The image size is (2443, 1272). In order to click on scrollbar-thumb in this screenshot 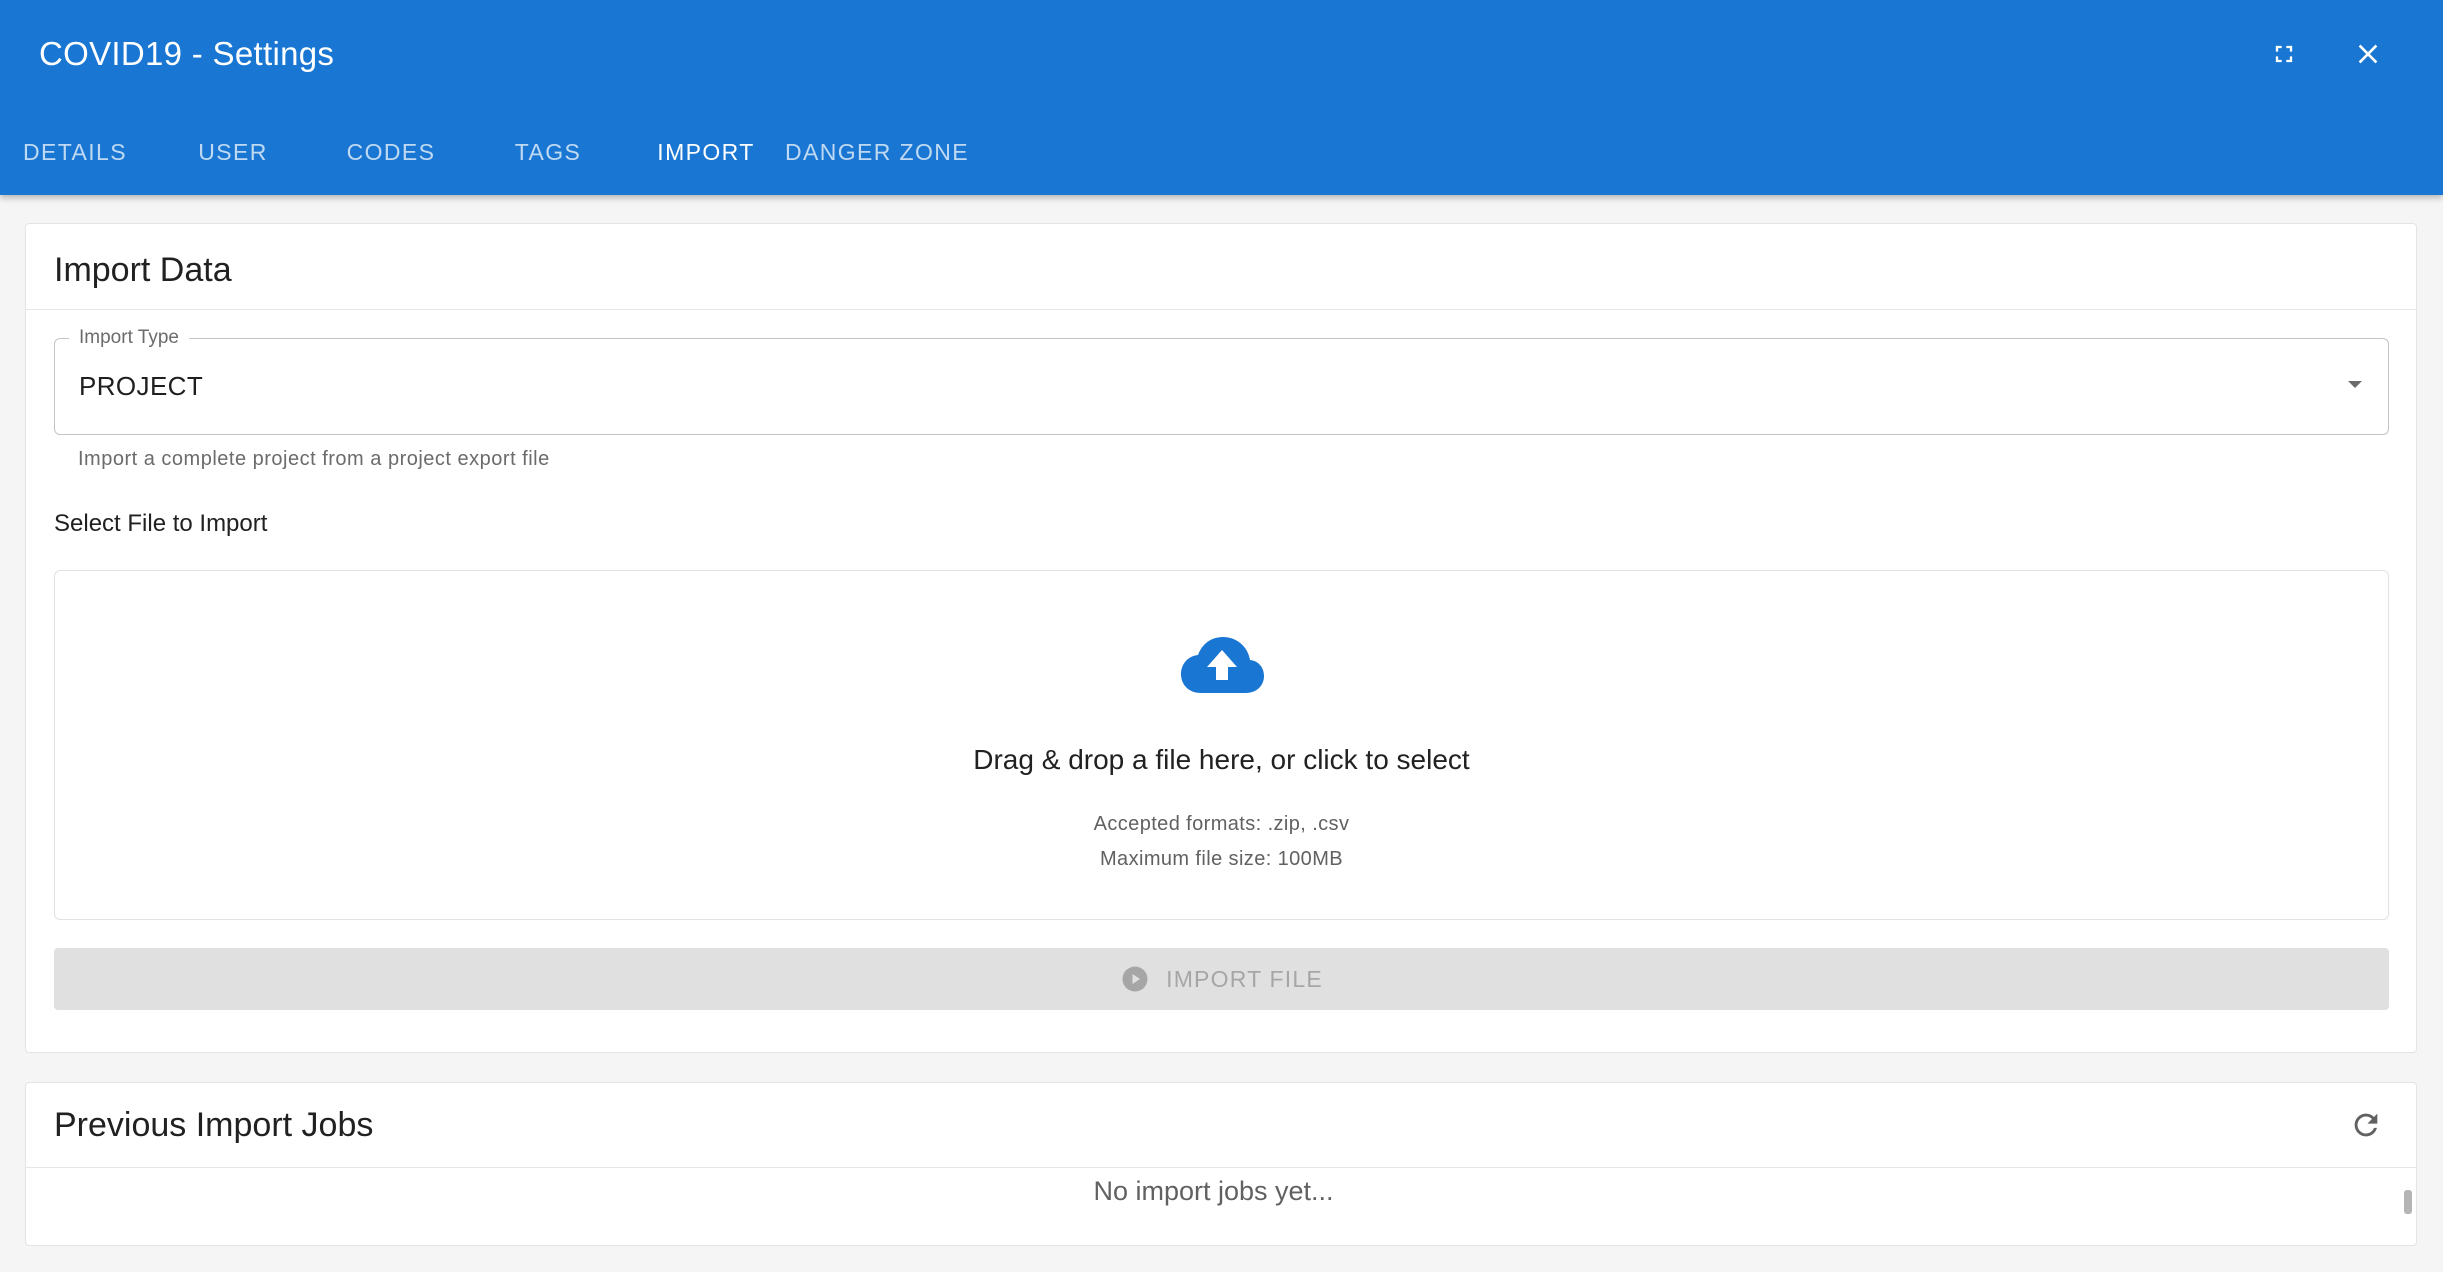, I will do `click(2408, 1202)`.